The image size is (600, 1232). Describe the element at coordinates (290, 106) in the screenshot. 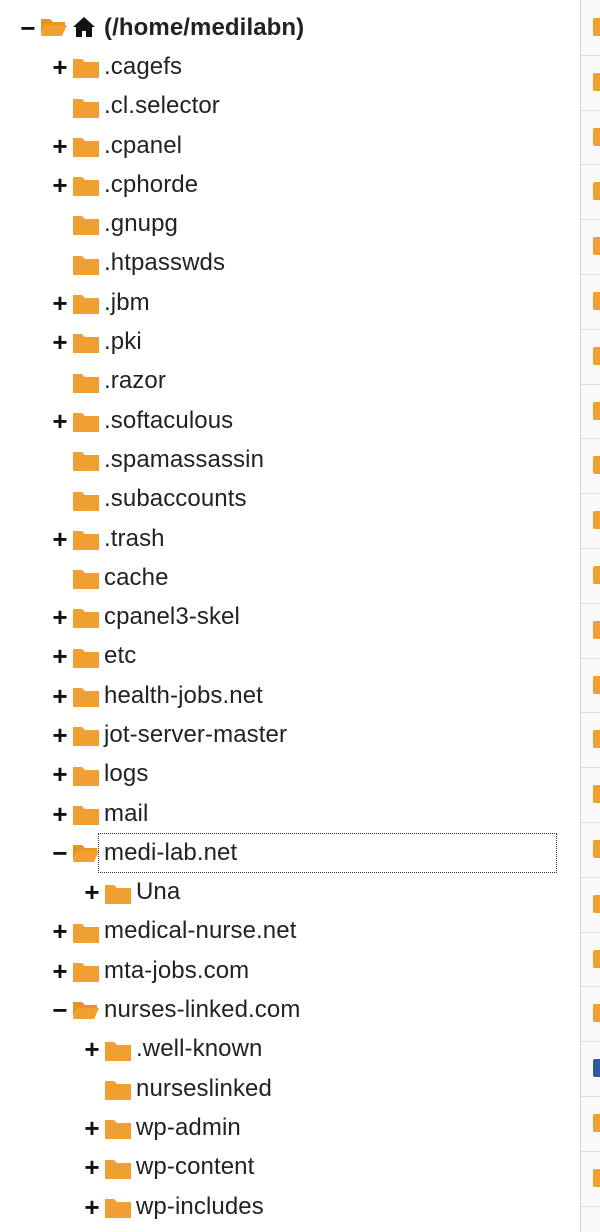

I see `tree-item: .cl.selector` at that location.